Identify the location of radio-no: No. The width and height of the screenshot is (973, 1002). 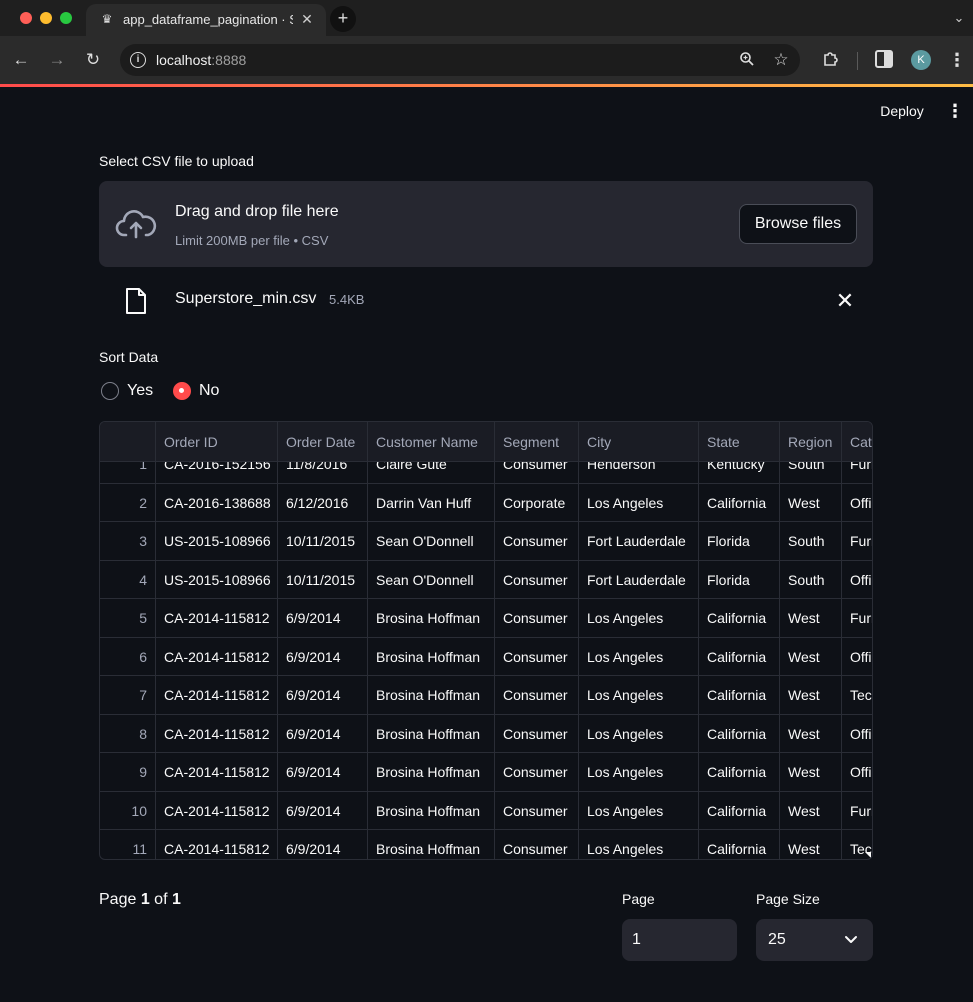
(203, 391).